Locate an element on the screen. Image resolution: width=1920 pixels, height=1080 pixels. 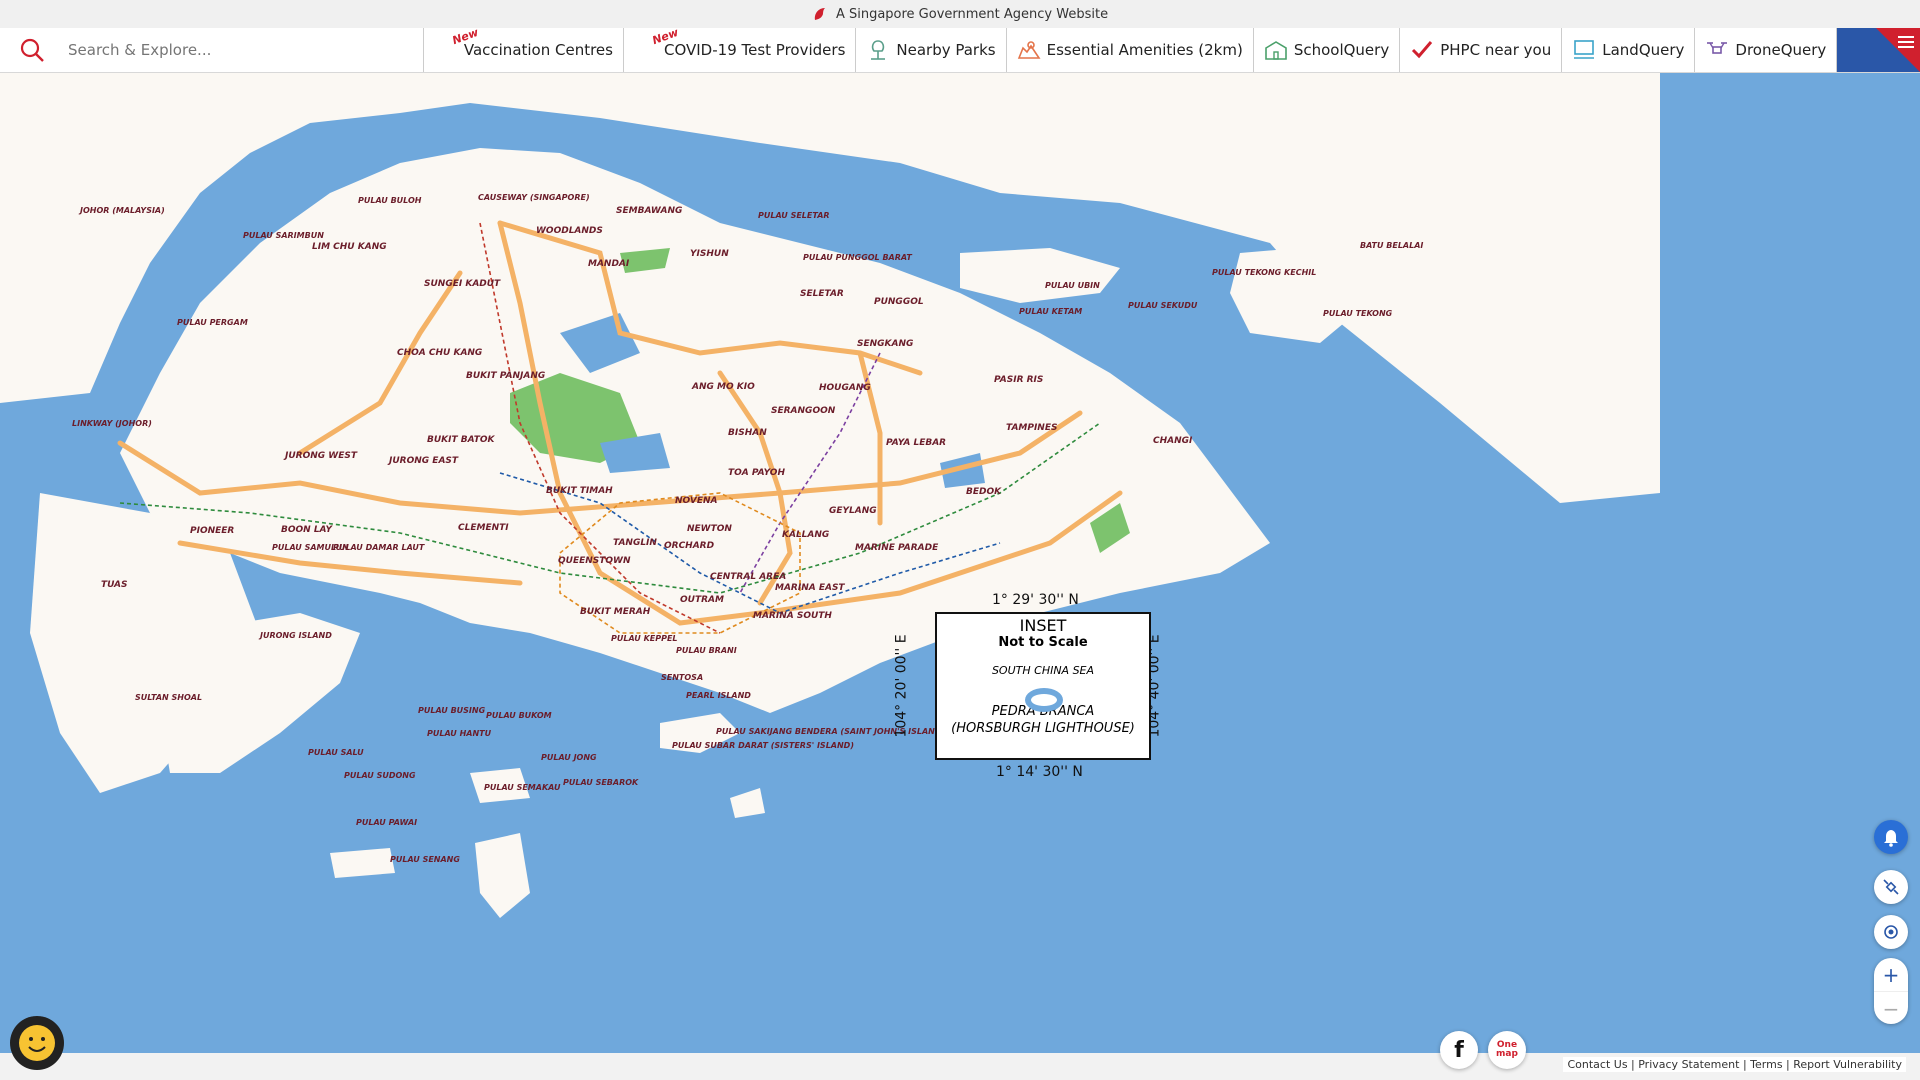
locate-me-button is located at coordinates (1891, 932).